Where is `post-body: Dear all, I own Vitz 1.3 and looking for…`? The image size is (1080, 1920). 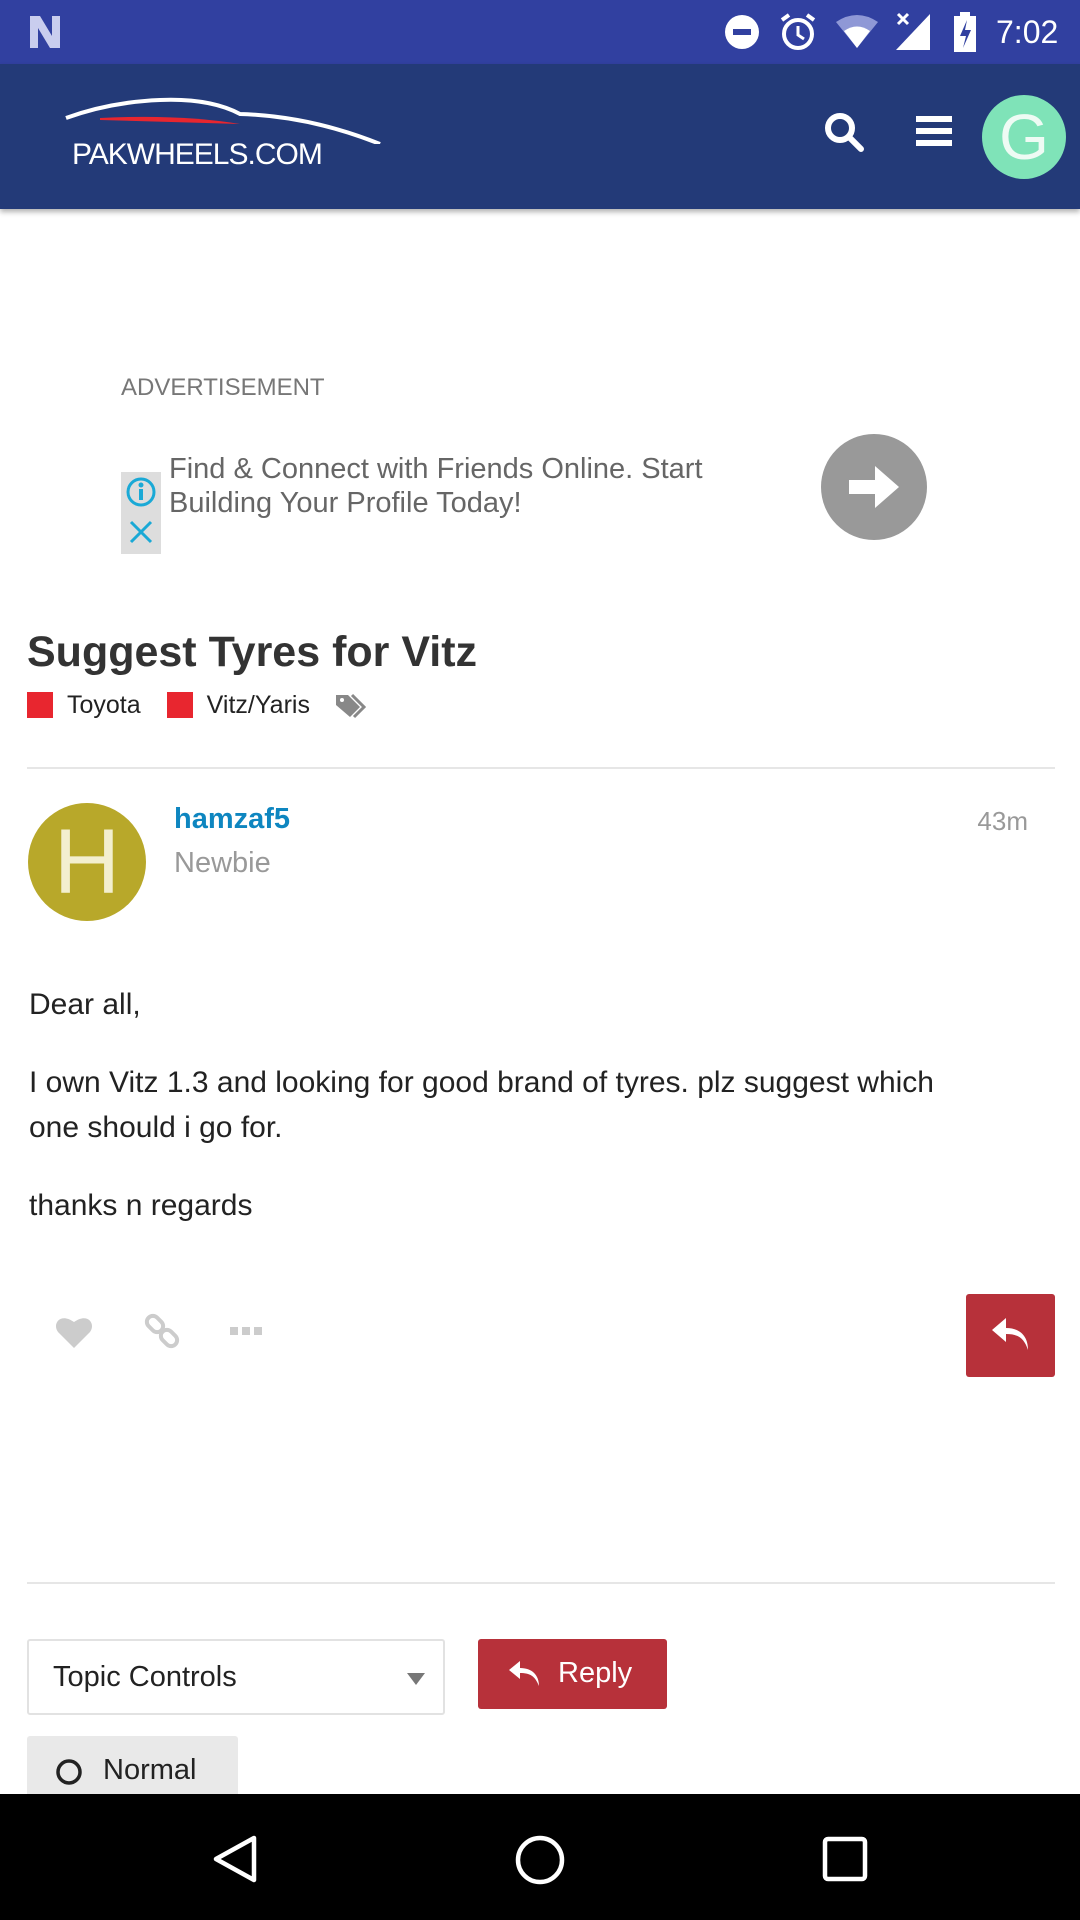 post-body: Dear all, I own Vitz 1.3 and looking for… is located at coordinates (529, 1105).